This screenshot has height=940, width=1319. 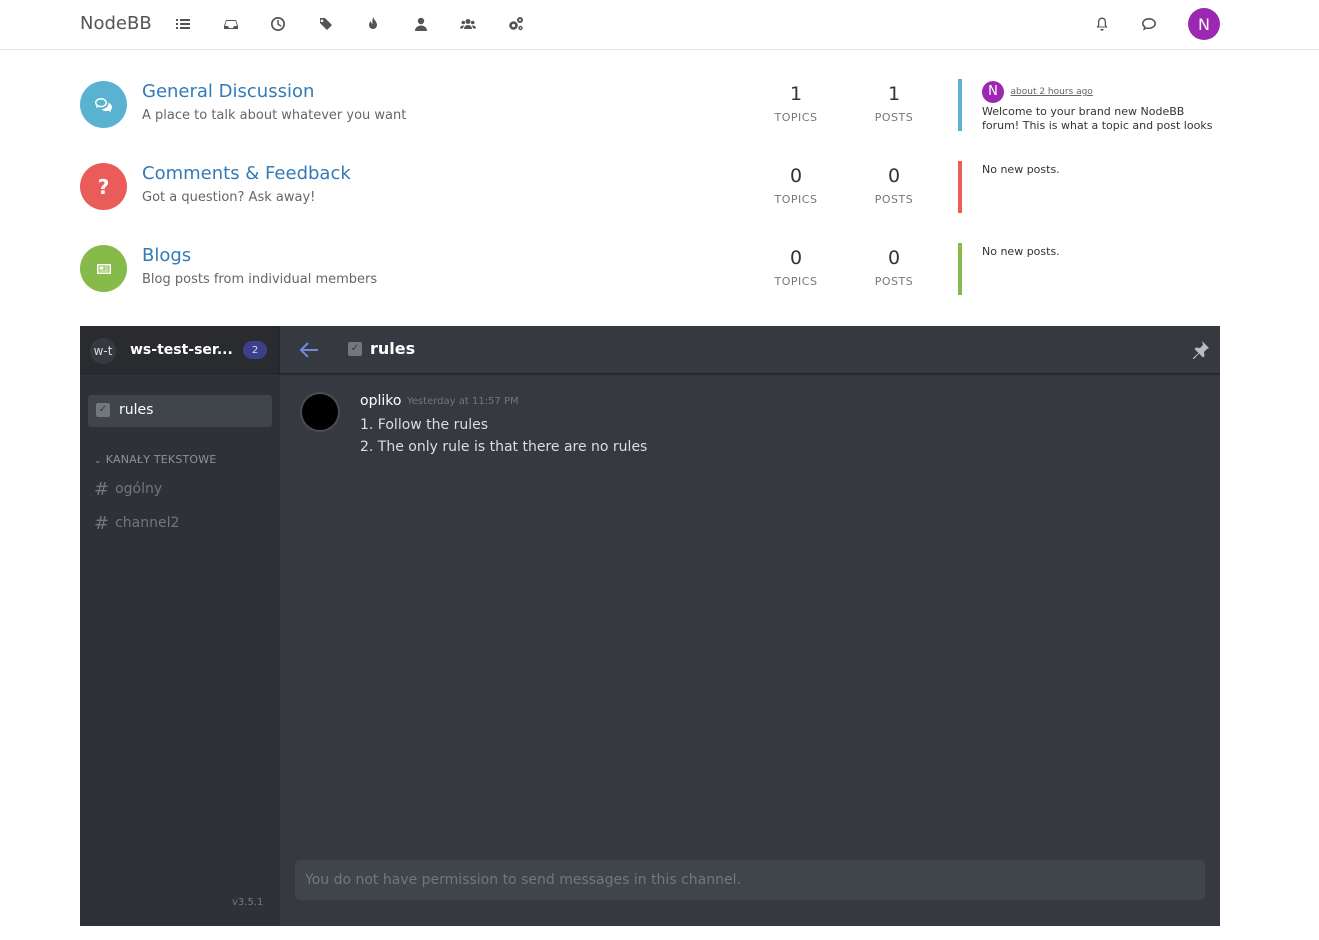 I want to click on posts-count: 1, so click(x=894, y=94).